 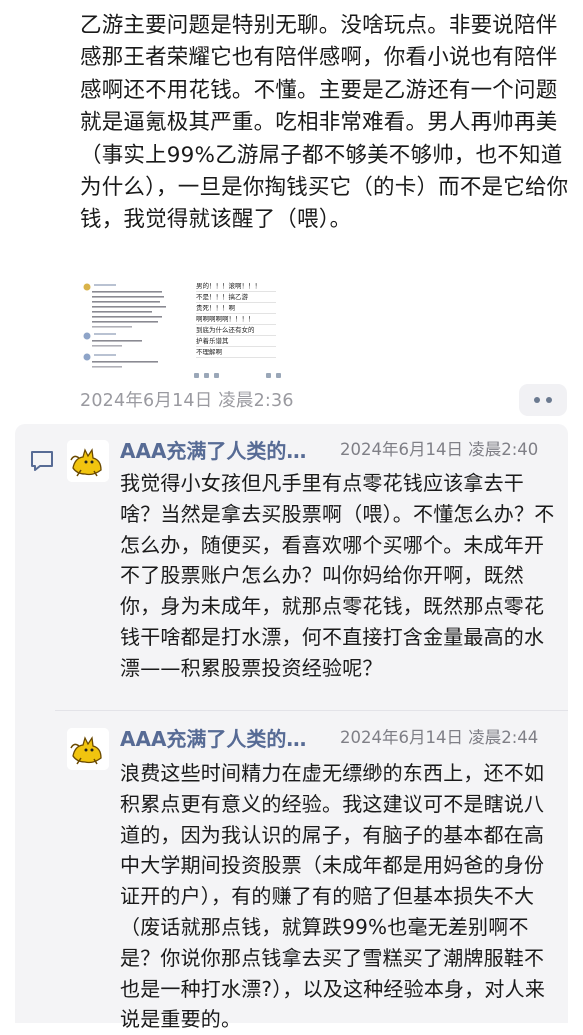 What do you see at coordinates (236, 341) in the screenshot?
I see `thumb-chat-line: 护着乐谱其` at bounding box center [236, 341].